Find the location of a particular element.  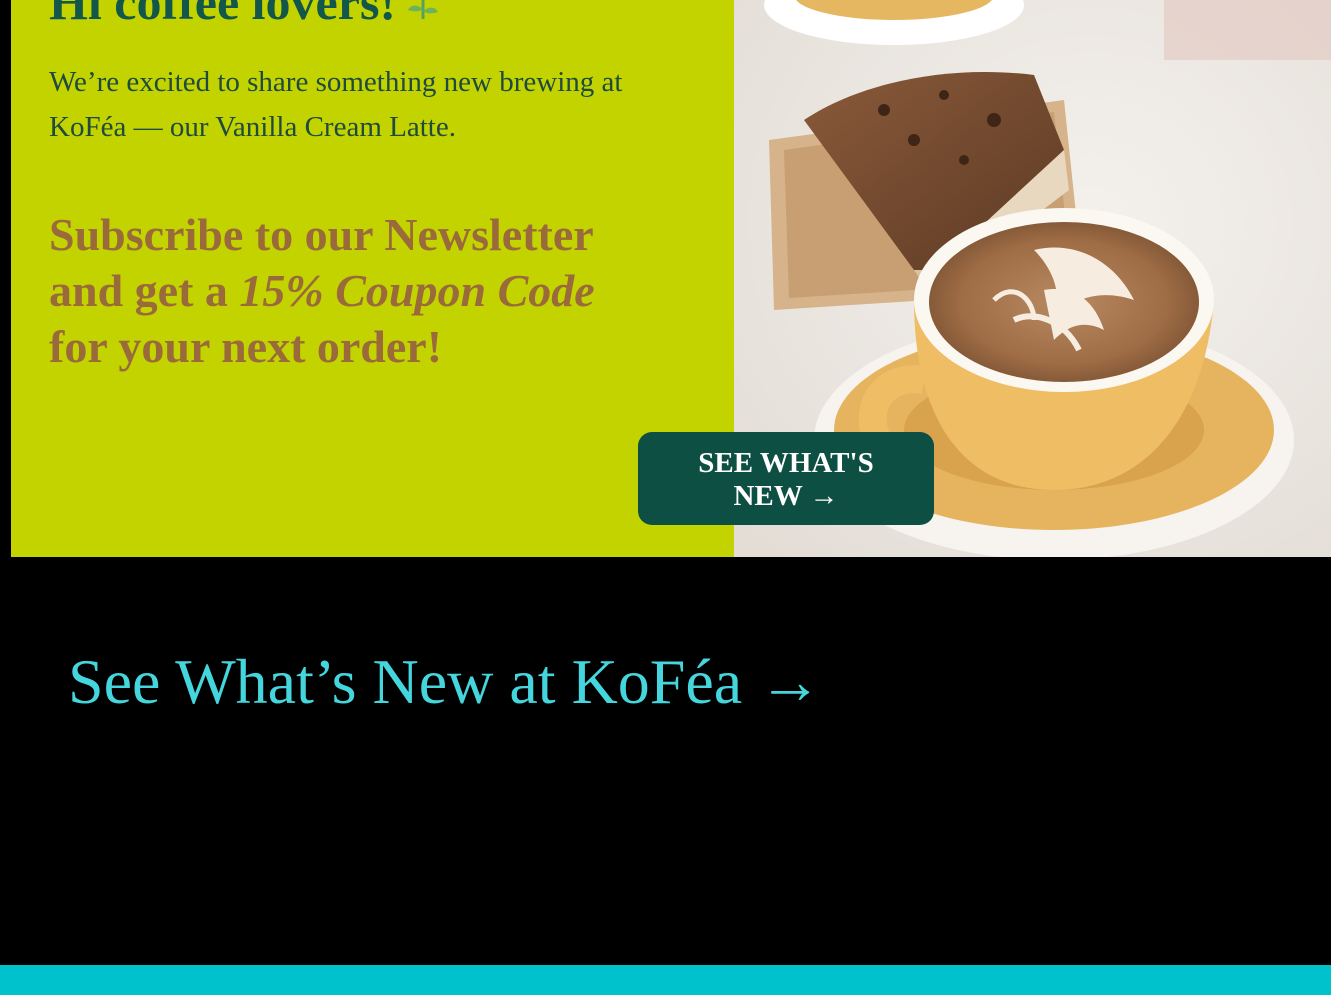

see-whats-new-link: See What’s New at KoFéa → is located at coordinates (445, 682).